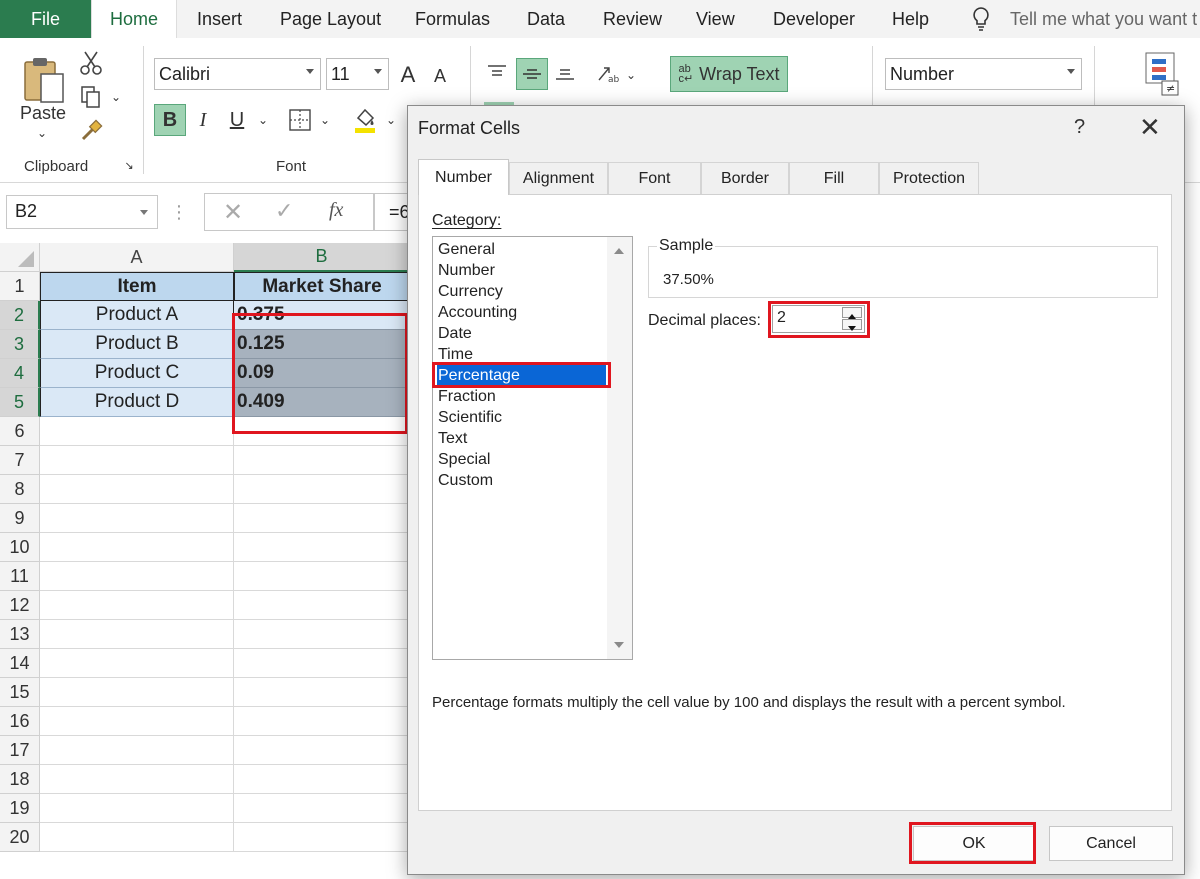  What do you see at coordinates (408, 75) in the screenshot?
I see `grow-font-button: A` at bounding box center [408, 75].